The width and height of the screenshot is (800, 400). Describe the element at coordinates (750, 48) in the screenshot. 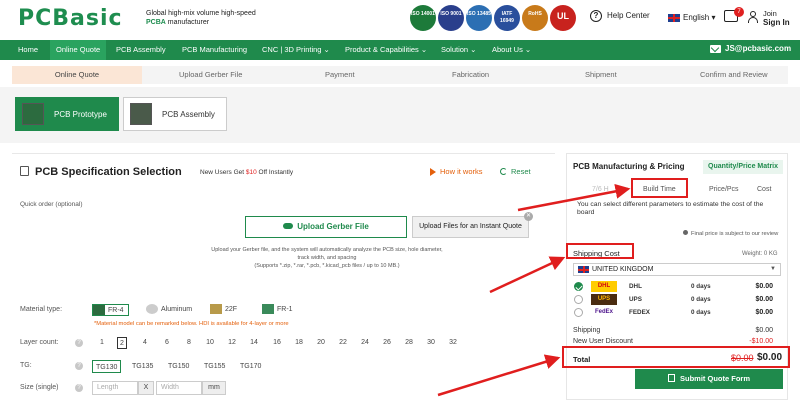

I see `contact-email: JS@pcbasic.com` at that location.